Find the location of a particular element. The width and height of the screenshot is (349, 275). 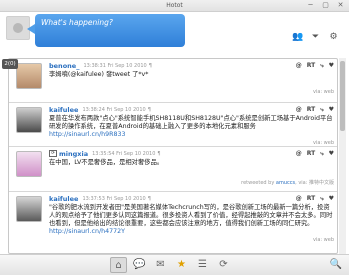

compose-placeholder: What's happening? is located at coordinates (77, 22).